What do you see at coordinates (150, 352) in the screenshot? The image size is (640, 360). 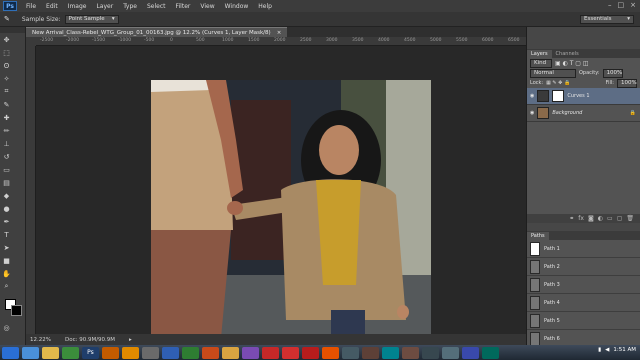 I see `taskbar-app-app-icon` at bounding box center [150, 352].